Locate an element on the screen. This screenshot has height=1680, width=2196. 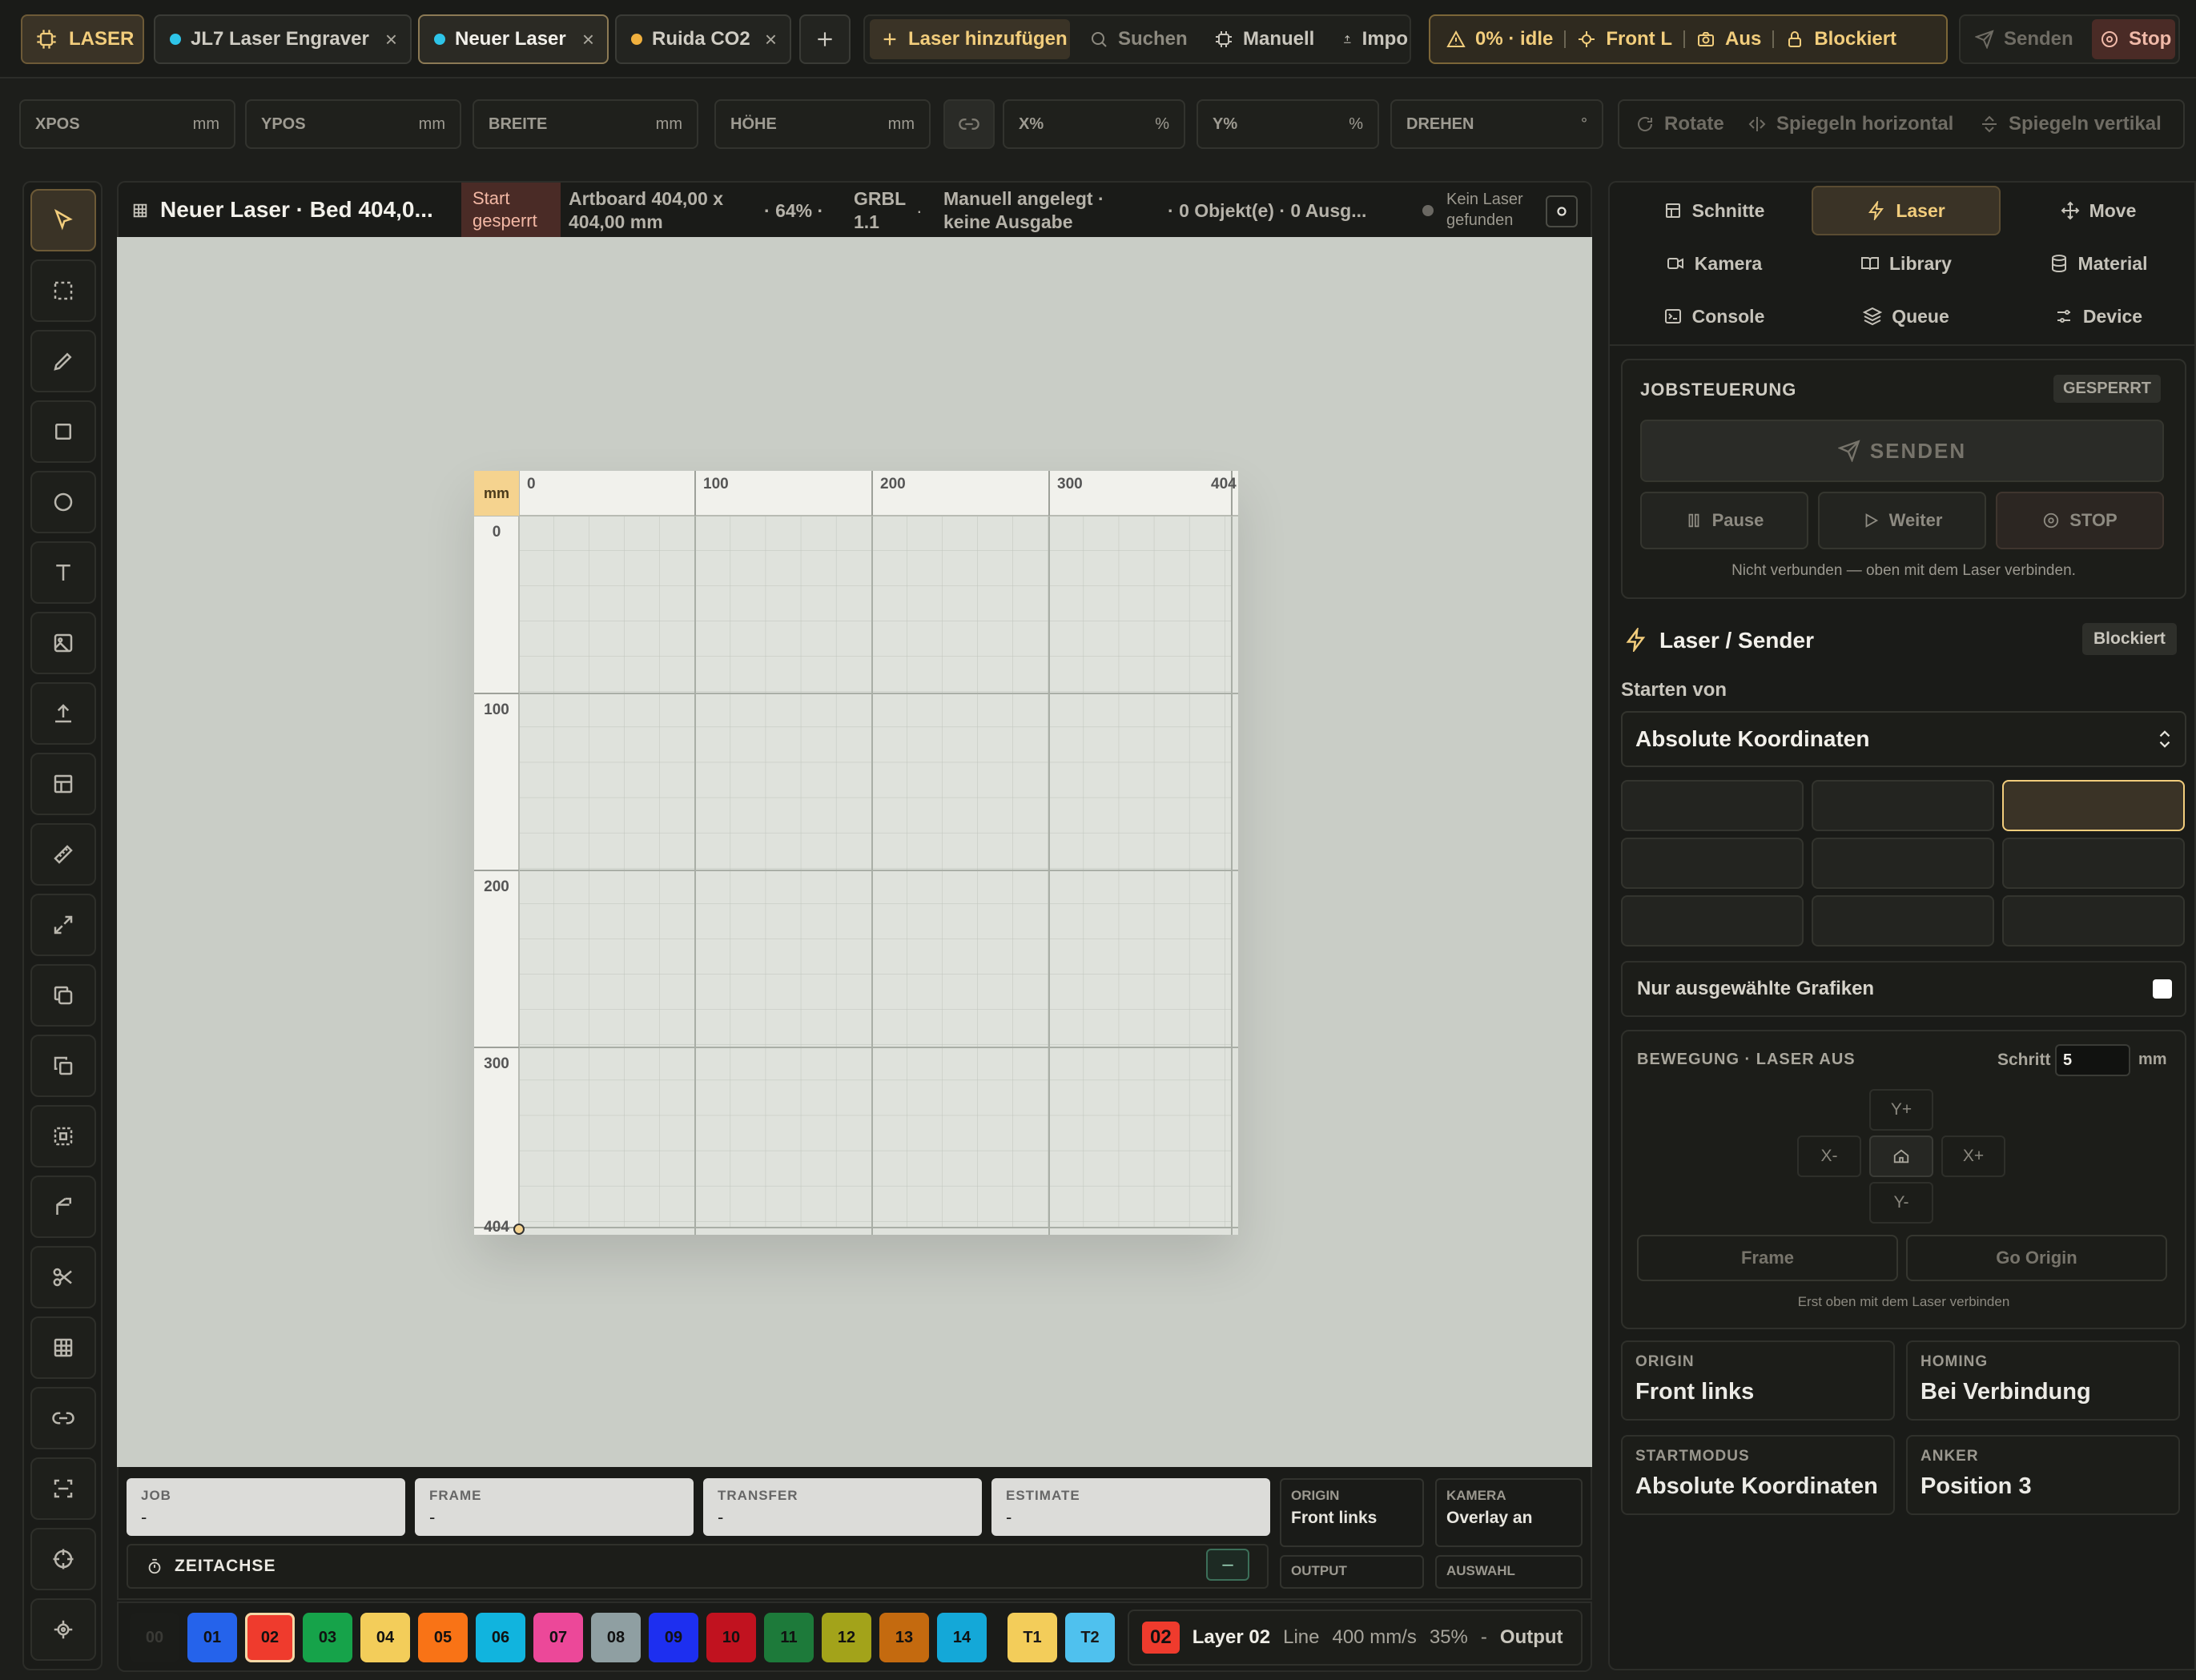
tab-move: Move is located at coordinates (2098, 210).